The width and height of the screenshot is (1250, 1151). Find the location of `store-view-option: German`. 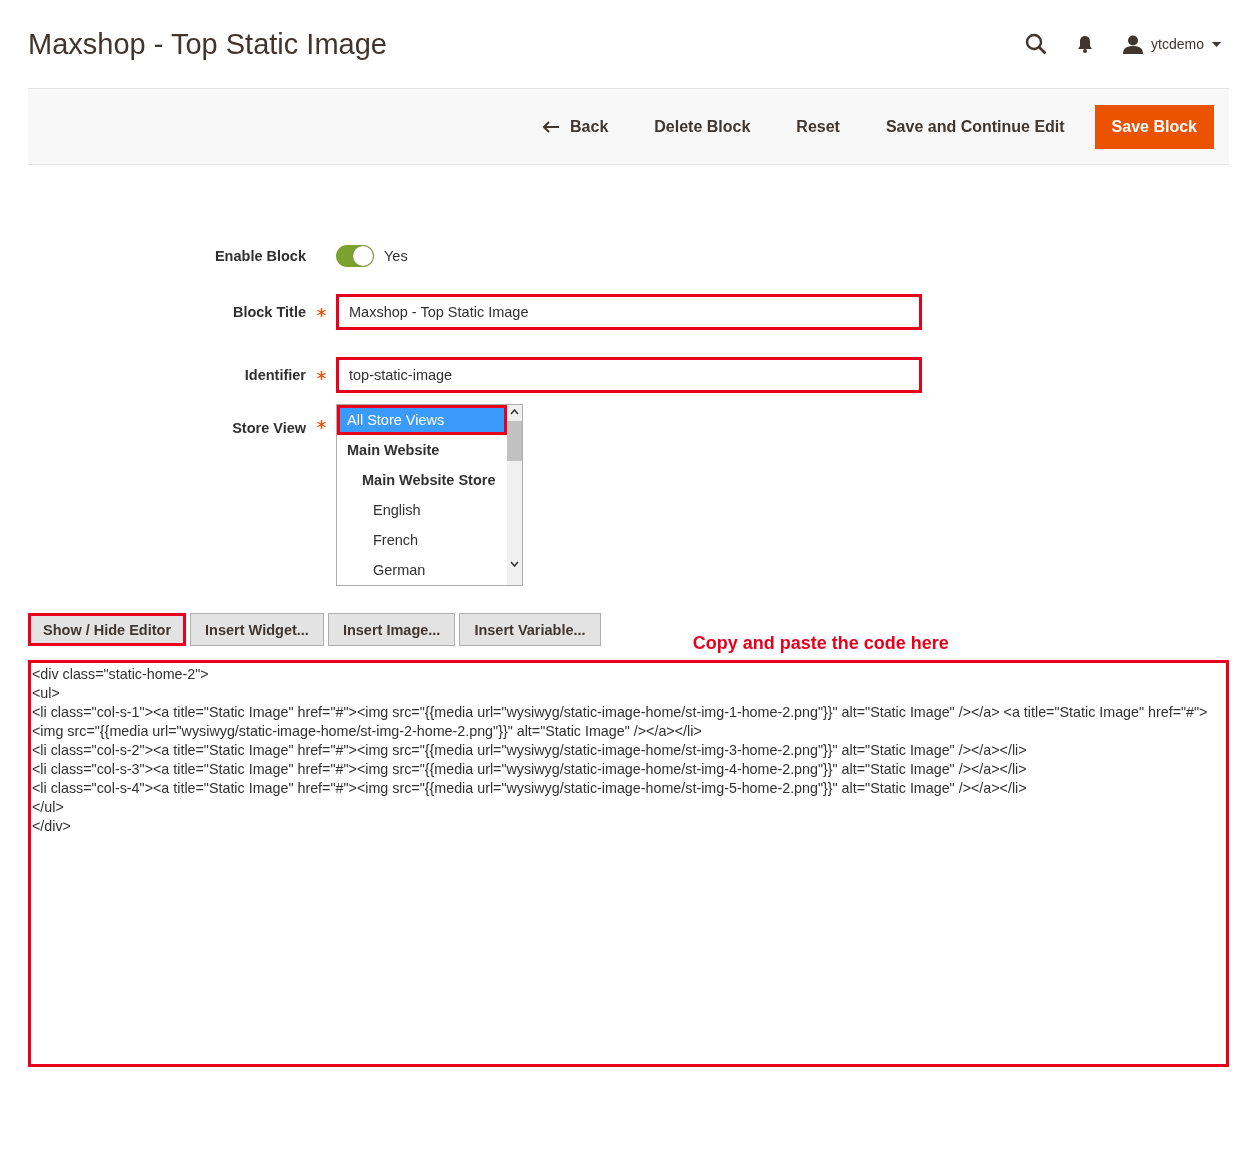

store-view-option: German is located at coordinates (422, 570).